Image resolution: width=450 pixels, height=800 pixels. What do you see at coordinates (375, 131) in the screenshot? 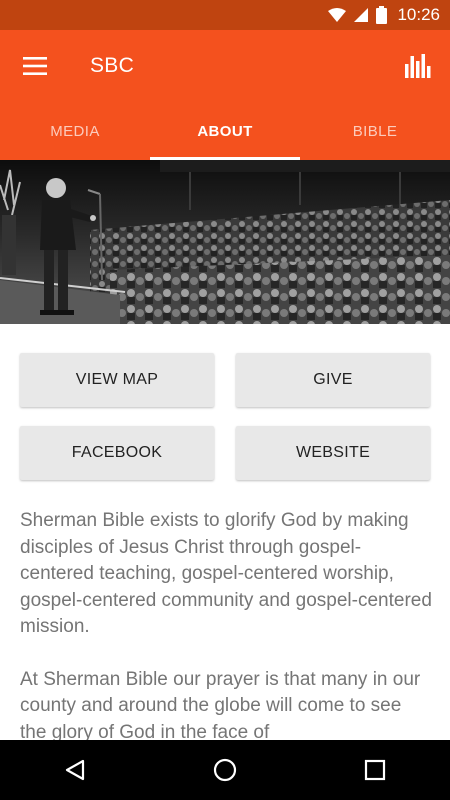
I see `tab-bible: BIBLE` at bounding box center [375, 131].